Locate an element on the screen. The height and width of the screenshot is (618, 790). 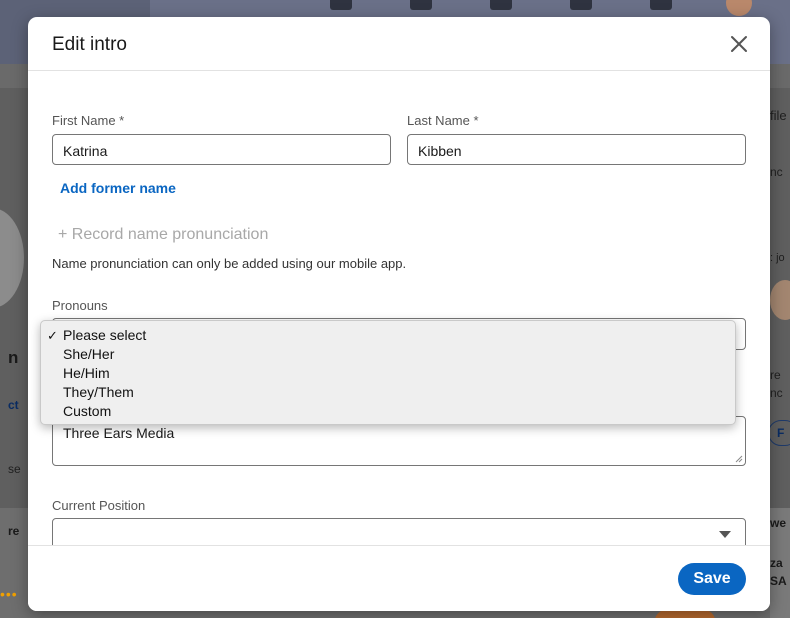
bg-fragment-nc1: nc is located at coordinates (776, 172).